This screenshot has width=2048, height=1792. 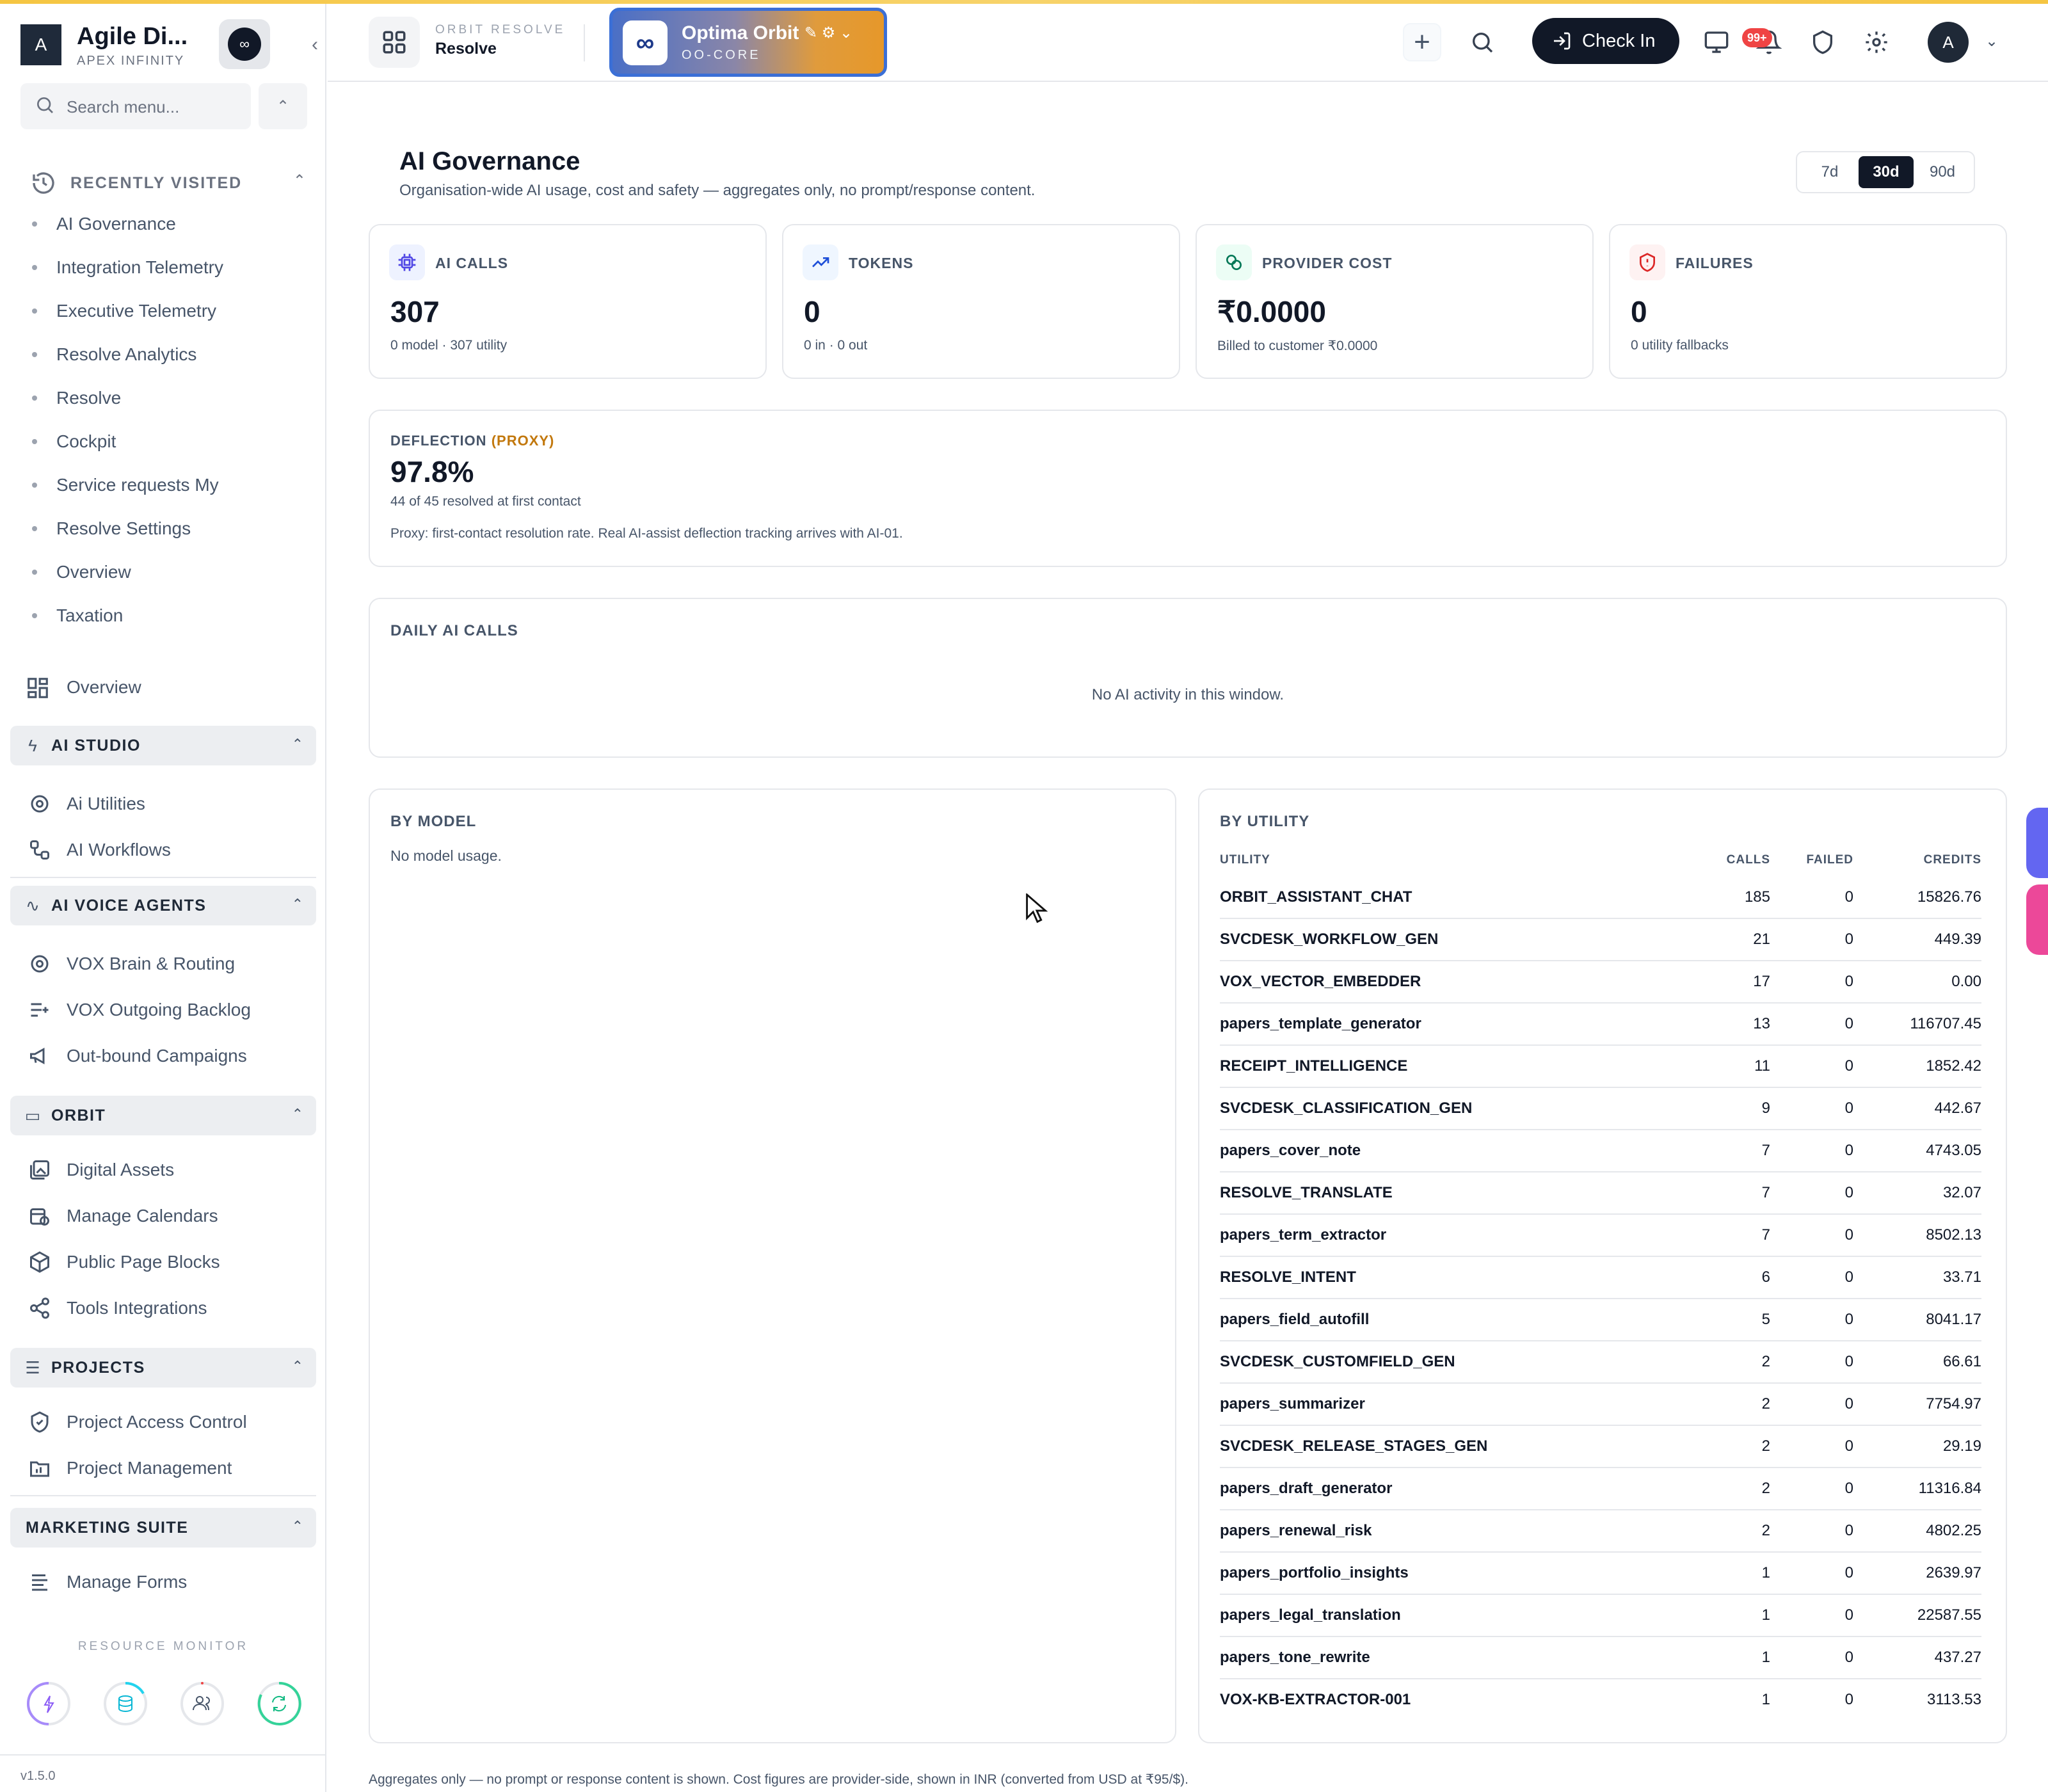 What do you see at coordinates (169, 804) in the screenshot?
I see `sidebar-item-ai-utilities: Ai Utilities` at bounding box center [169, 804].